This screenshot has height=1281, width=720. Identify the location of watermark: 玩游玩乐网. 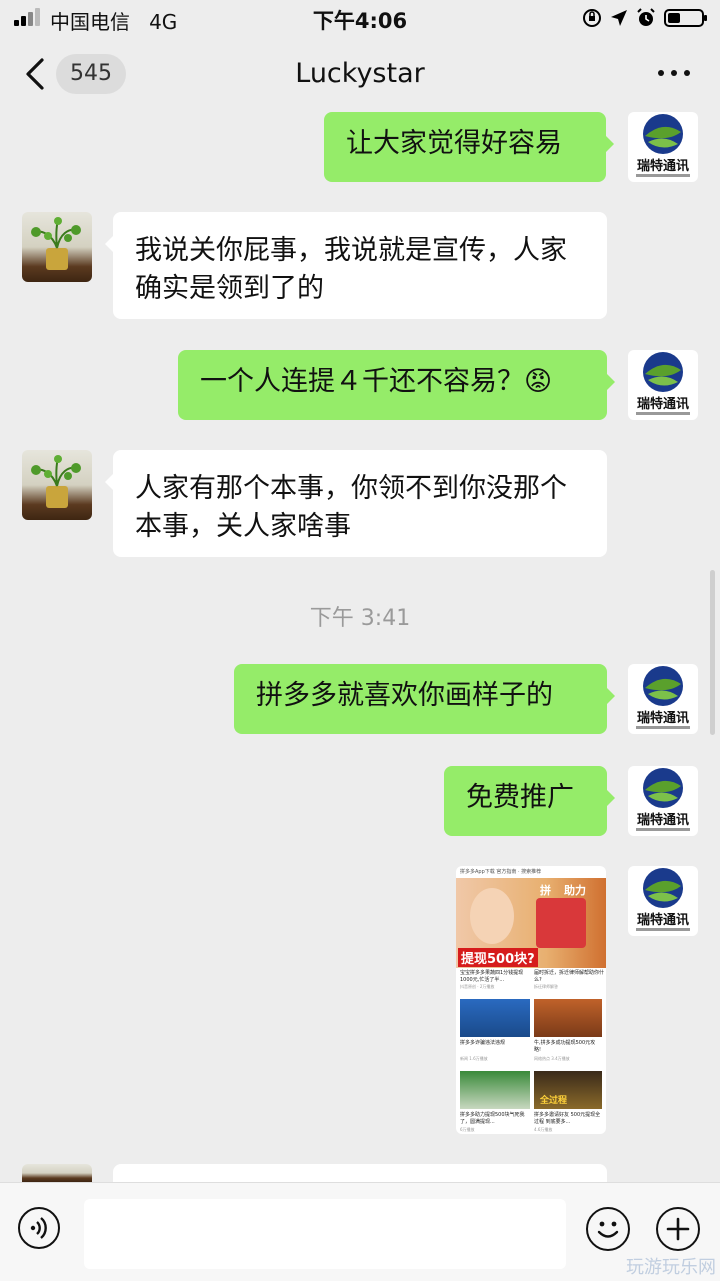
(671, 1267).